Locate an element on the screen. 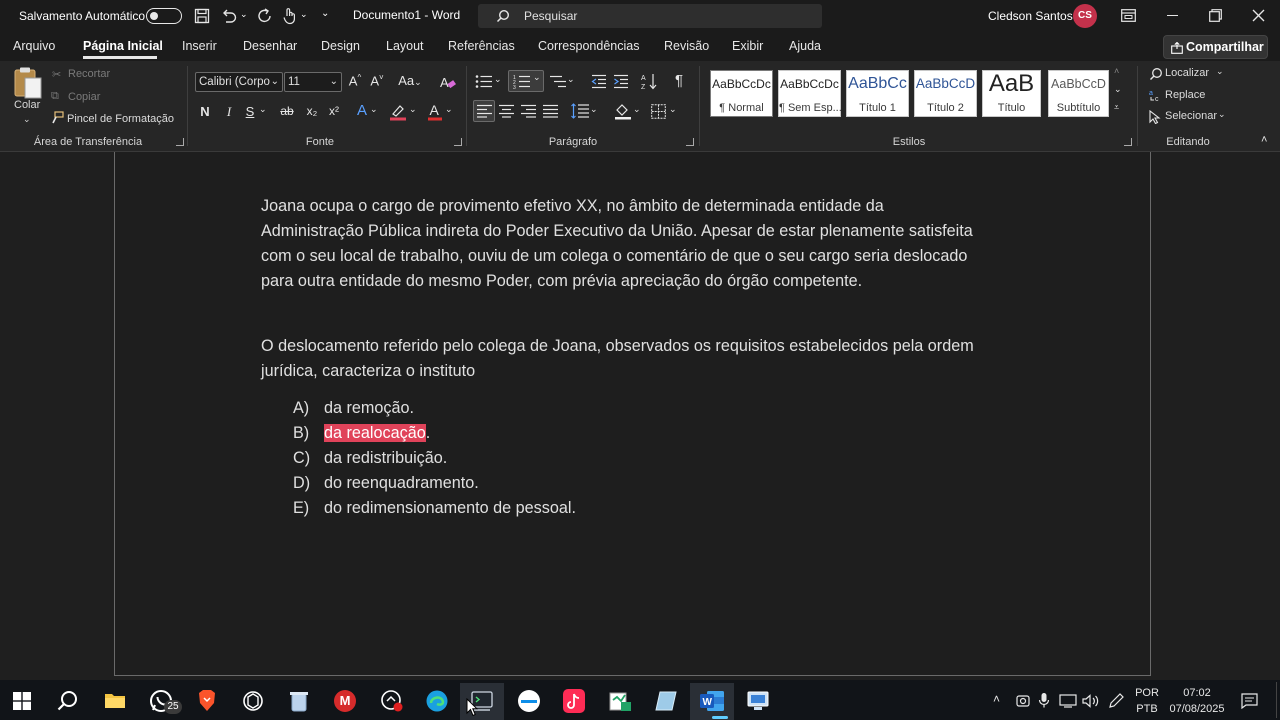  text-effects-icon: A is located at coordinates (362, 110).